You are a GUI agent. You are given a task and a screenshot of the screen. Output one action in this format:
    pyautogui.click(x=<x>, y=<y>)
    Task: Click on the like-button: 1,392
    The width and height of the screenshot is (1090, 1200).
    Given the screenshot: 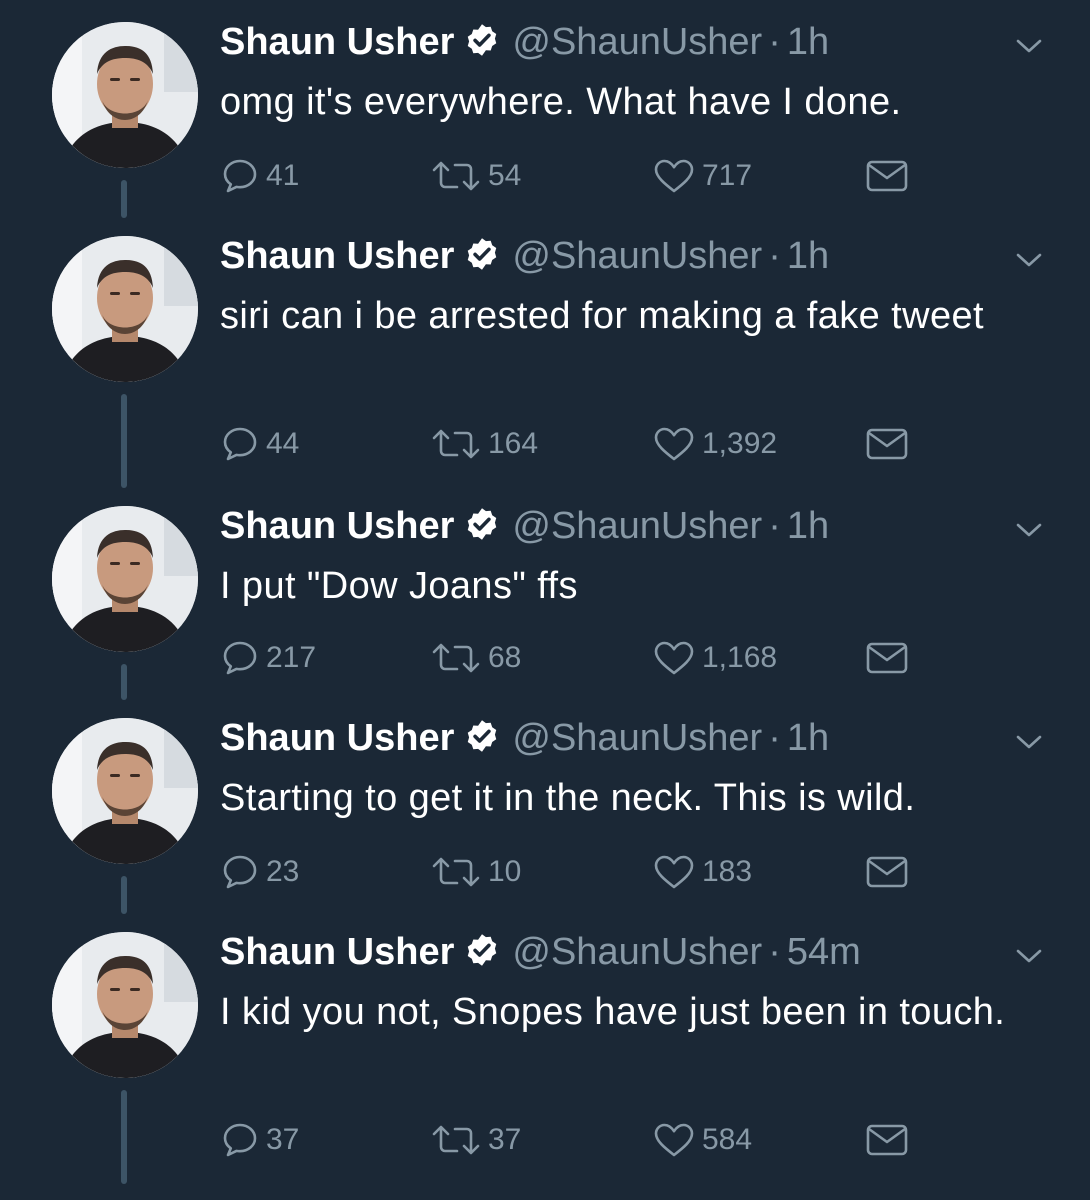 What is the action you would take?
    pyautogui.click(x=714, y=444)
    